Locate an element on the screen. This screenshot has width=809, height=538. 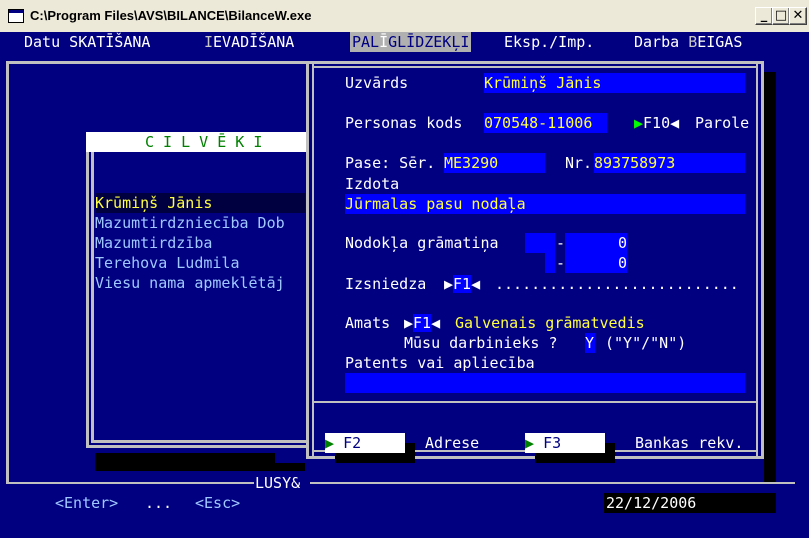
list-item: Mazumtirdzniecība Dob is located at coordinates (190, 223).